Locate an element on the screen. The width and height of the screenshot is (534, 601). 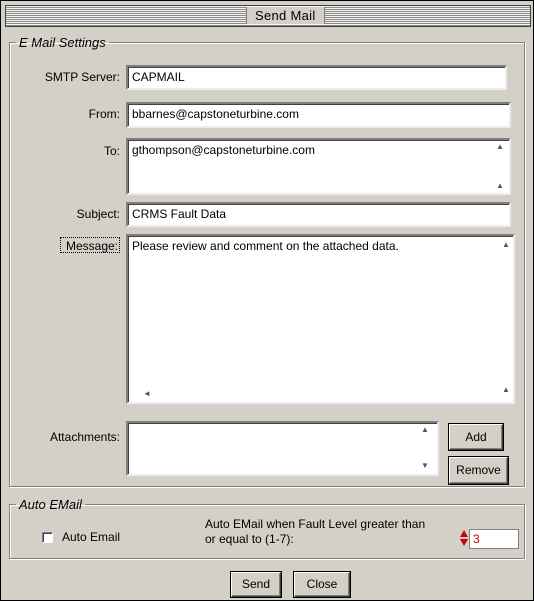
from-input: bbarnes@capstoneturbine.com is located at coordinates (318, 115).